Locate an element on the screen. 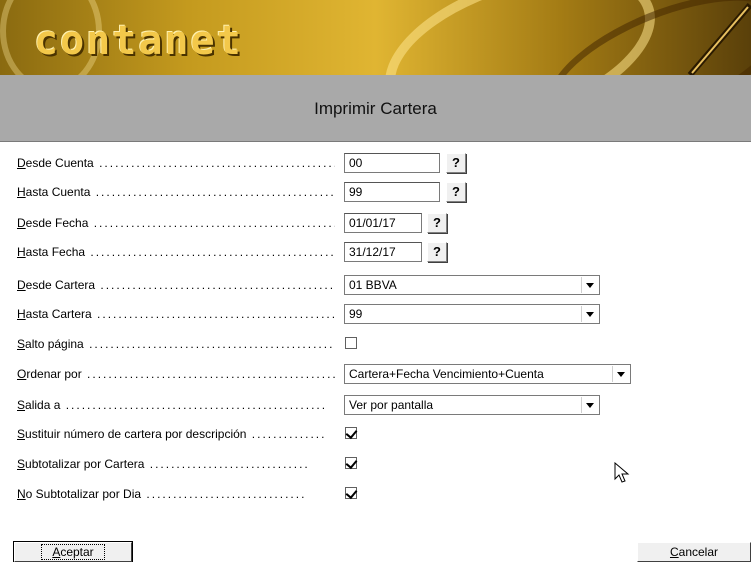 The image size is (751, 562). cancel-button-label: Cancelar is located at coordinates (694, 552).